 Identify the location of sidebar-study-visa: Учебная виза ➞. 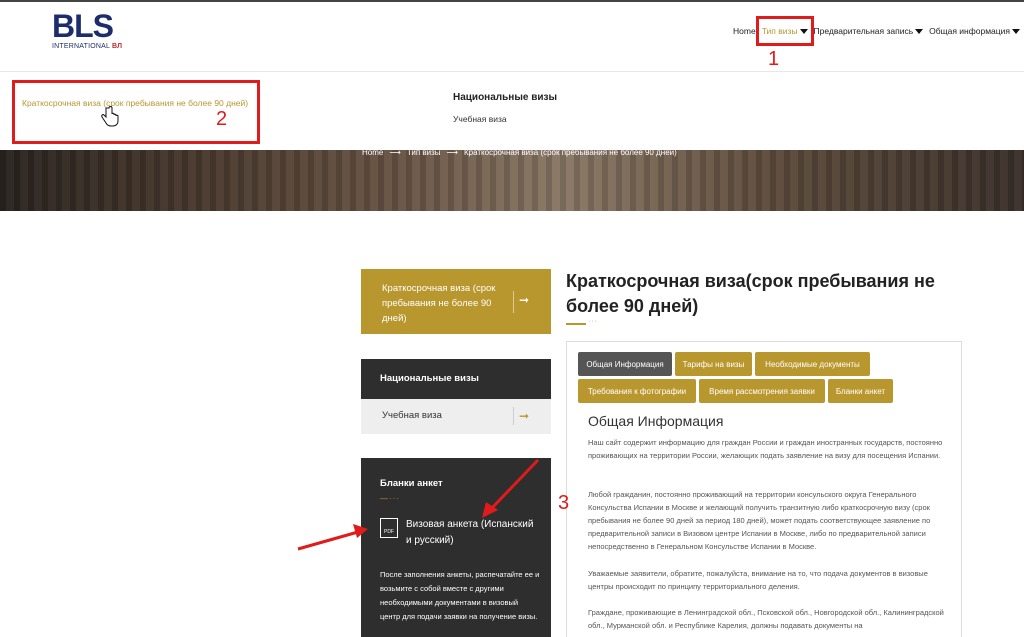
(456, 416).